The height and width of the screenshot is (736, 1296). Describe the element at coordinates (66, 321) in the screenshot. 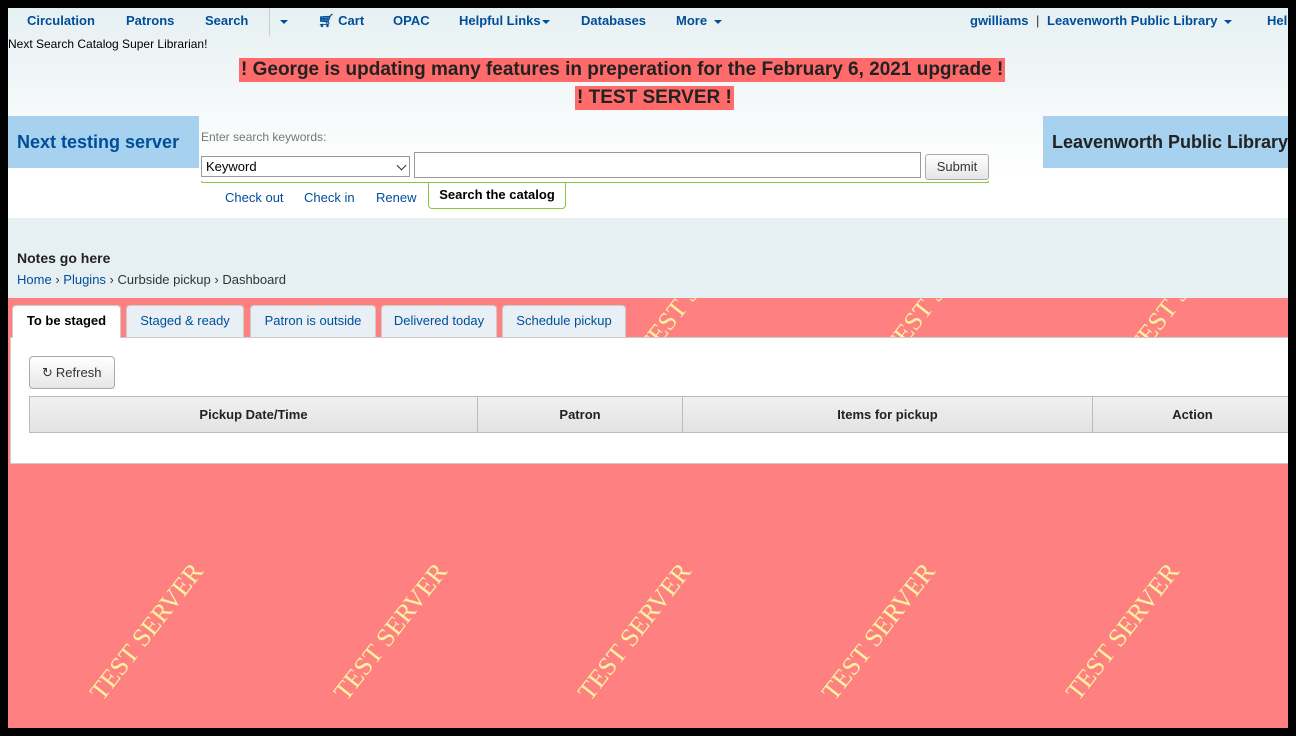

I see `tab-to-be-staged: To be staged` at that location.